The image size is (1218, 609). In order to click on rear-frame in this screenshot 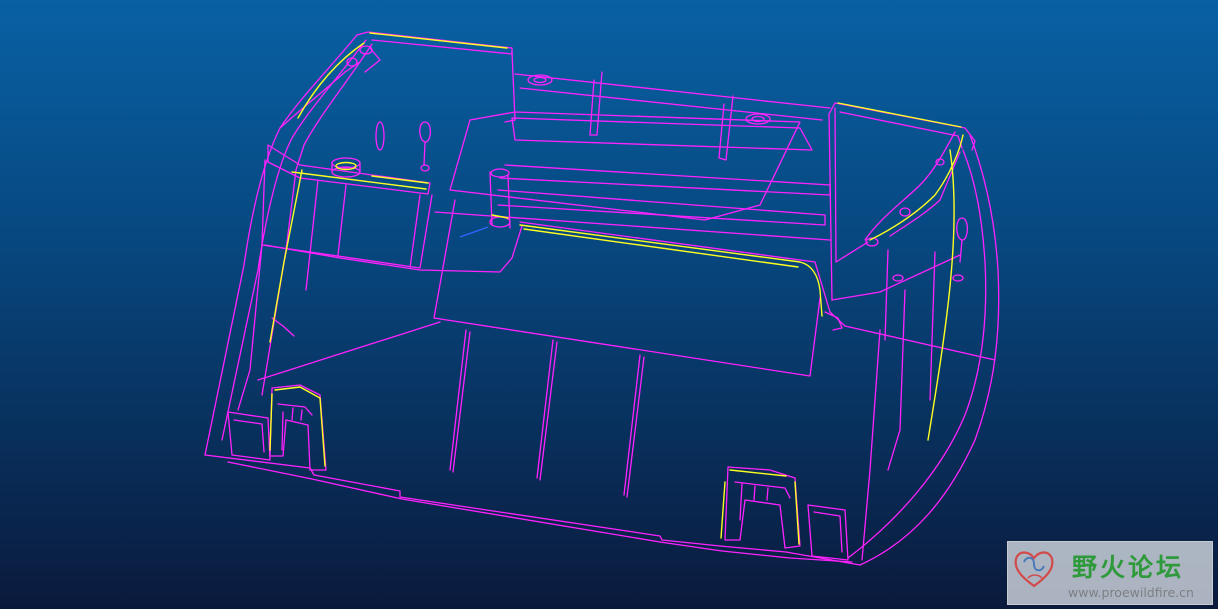, I will do `click(640, 150)`.